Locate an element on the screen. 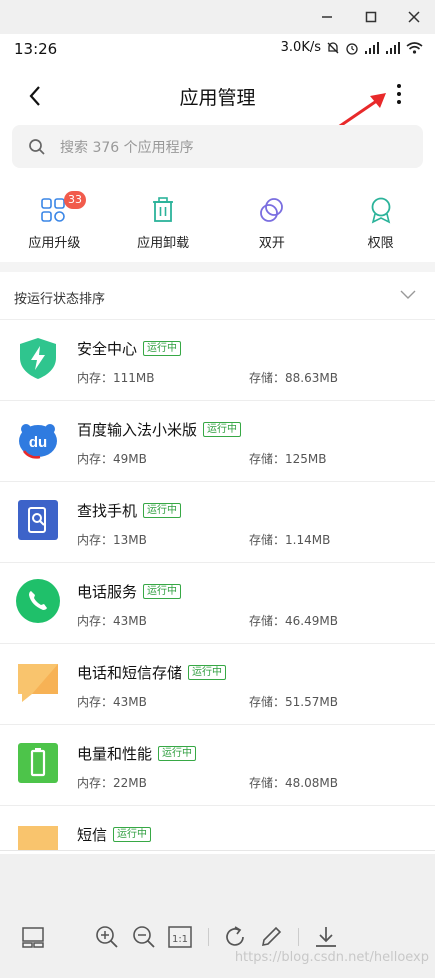 The width and height of the screenshot is (435, 978). app-name: 电量和性能 is located at coordinates (115, 754).